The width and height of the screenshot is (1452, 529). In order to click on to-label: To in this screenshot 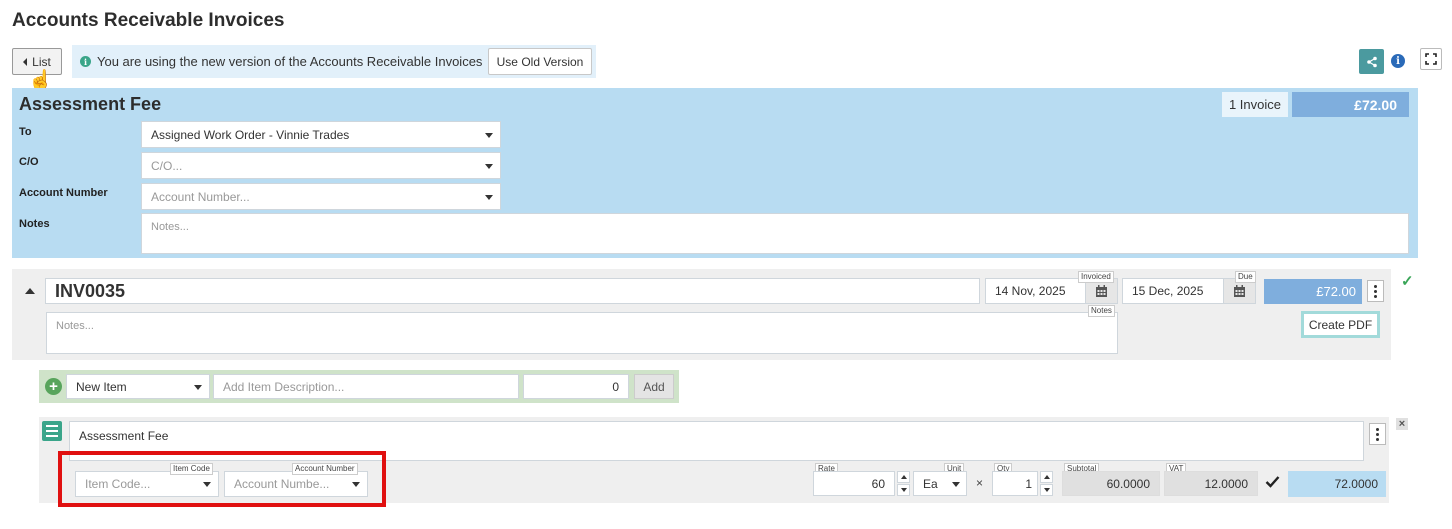, I will do `click(25, 132)`.